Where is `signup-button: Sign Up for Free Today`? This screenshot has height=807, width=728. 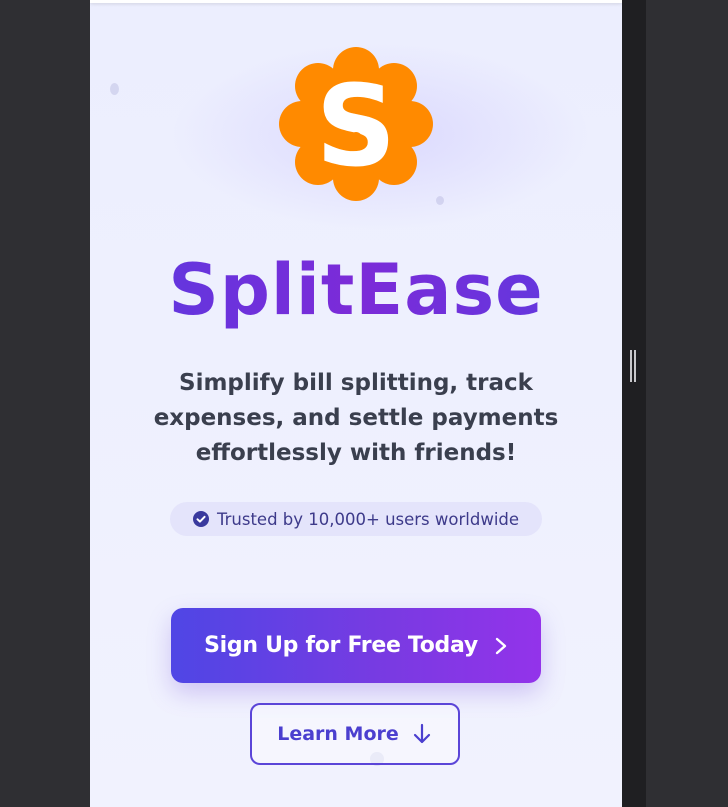
signup-button: Sign Up for Free Today is located at coordinates (356, 645).